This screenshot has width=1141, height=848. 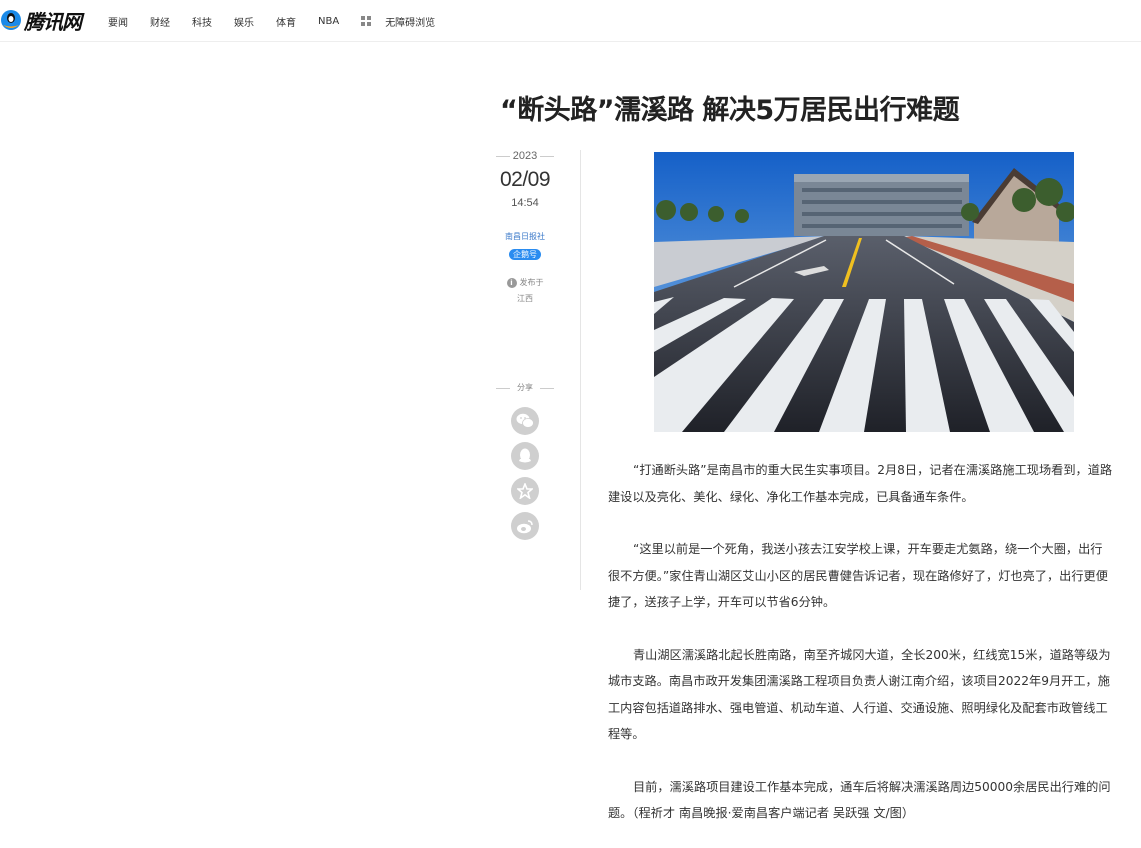 What do you see at coordinates (730, 110) in the screenshot?
I see `article-title: “断头路”濡溪路 解决5万居民出行难题` at bounding box center [730, 110].